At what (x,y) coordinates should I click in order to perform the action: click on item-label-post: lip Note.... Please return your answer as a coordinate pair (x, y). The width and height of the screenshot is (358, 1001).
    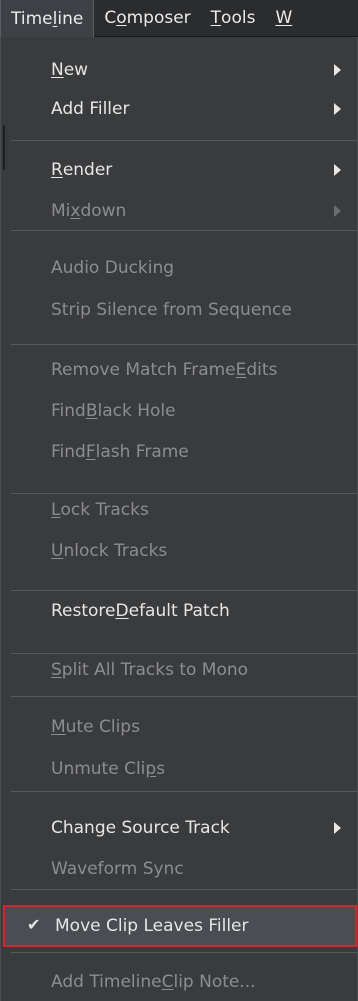
    Looking at the image, I should click on (214, 982).